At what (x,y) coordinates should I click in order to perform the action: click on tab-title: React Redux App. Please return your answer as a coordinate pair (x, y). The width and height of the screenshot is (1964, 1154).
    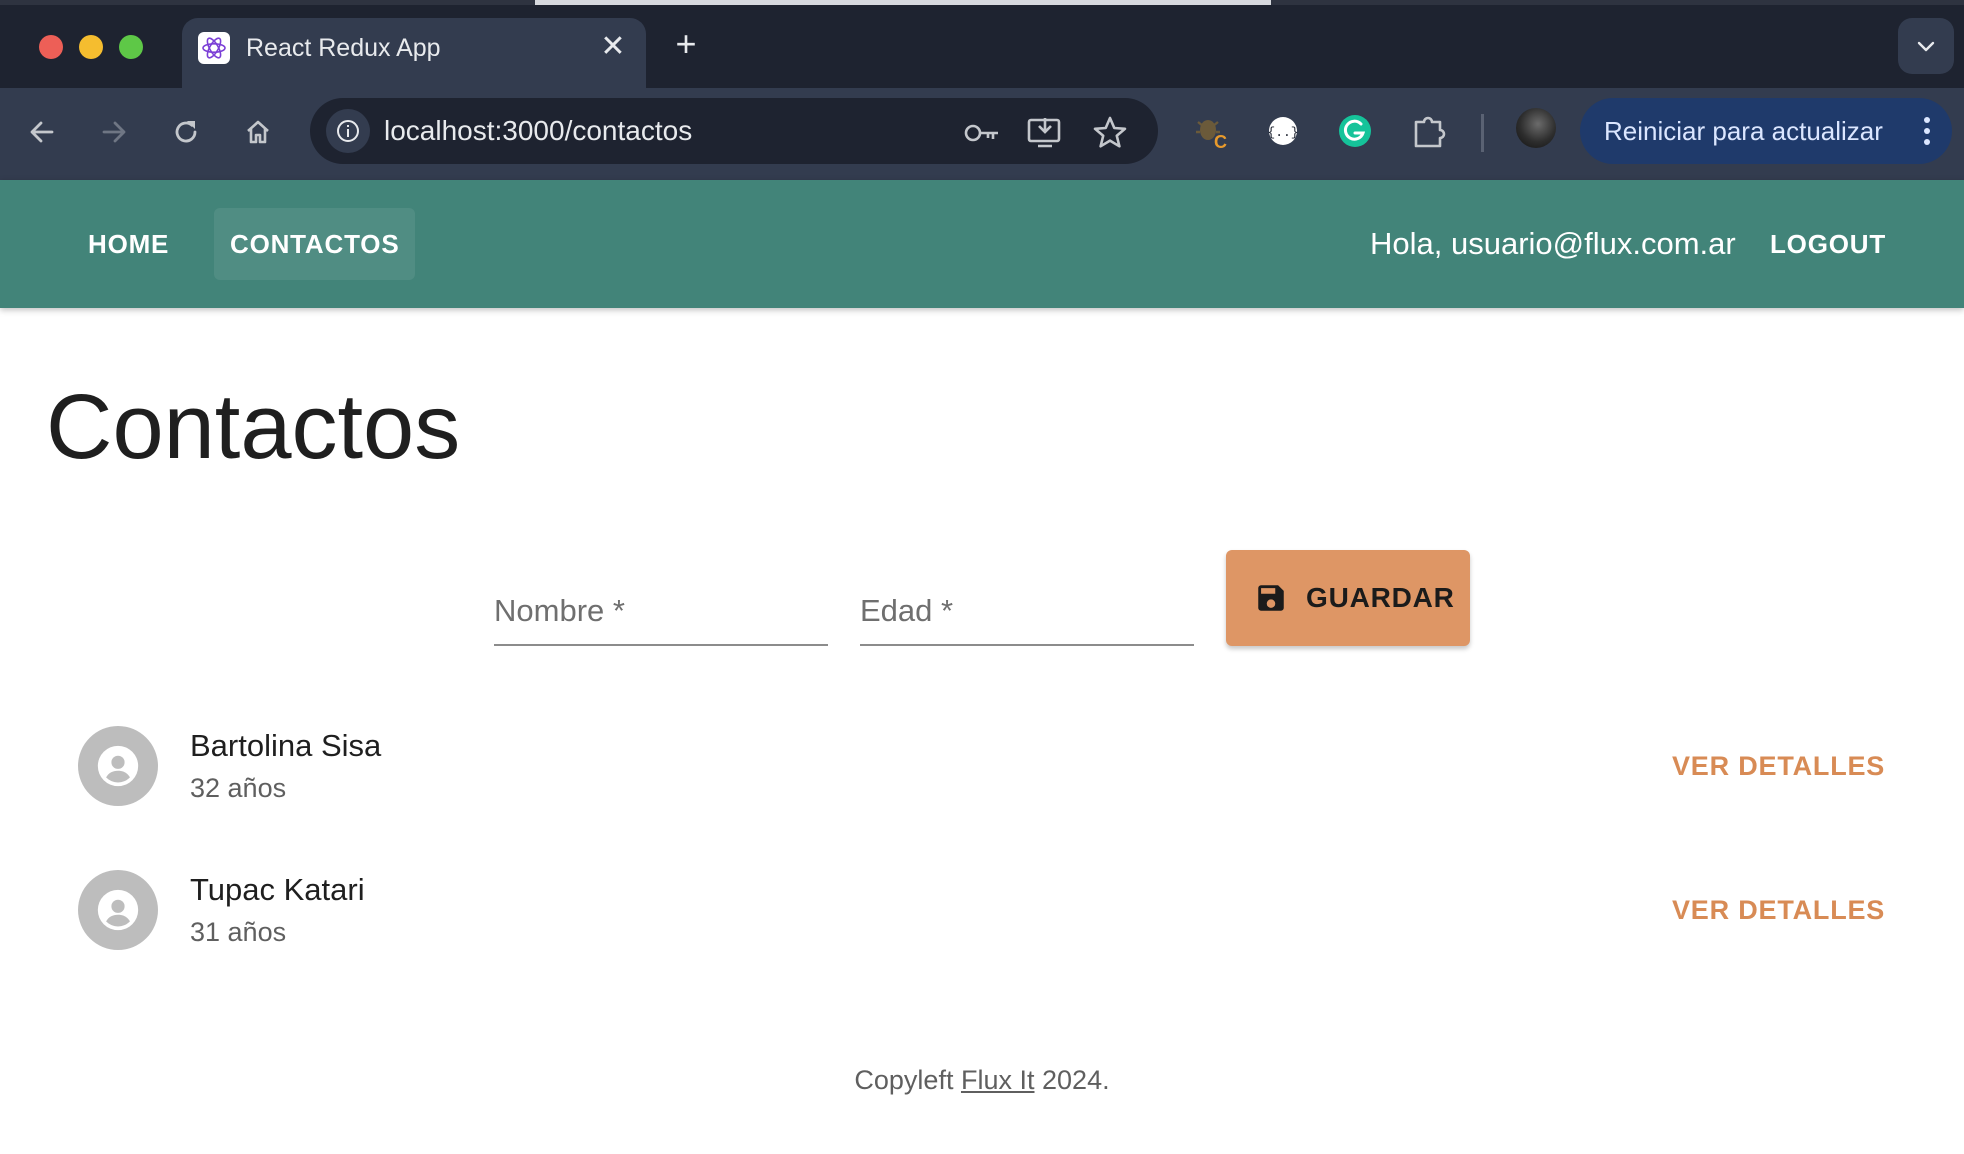
    Looking at the image, I should click on (343, 48).